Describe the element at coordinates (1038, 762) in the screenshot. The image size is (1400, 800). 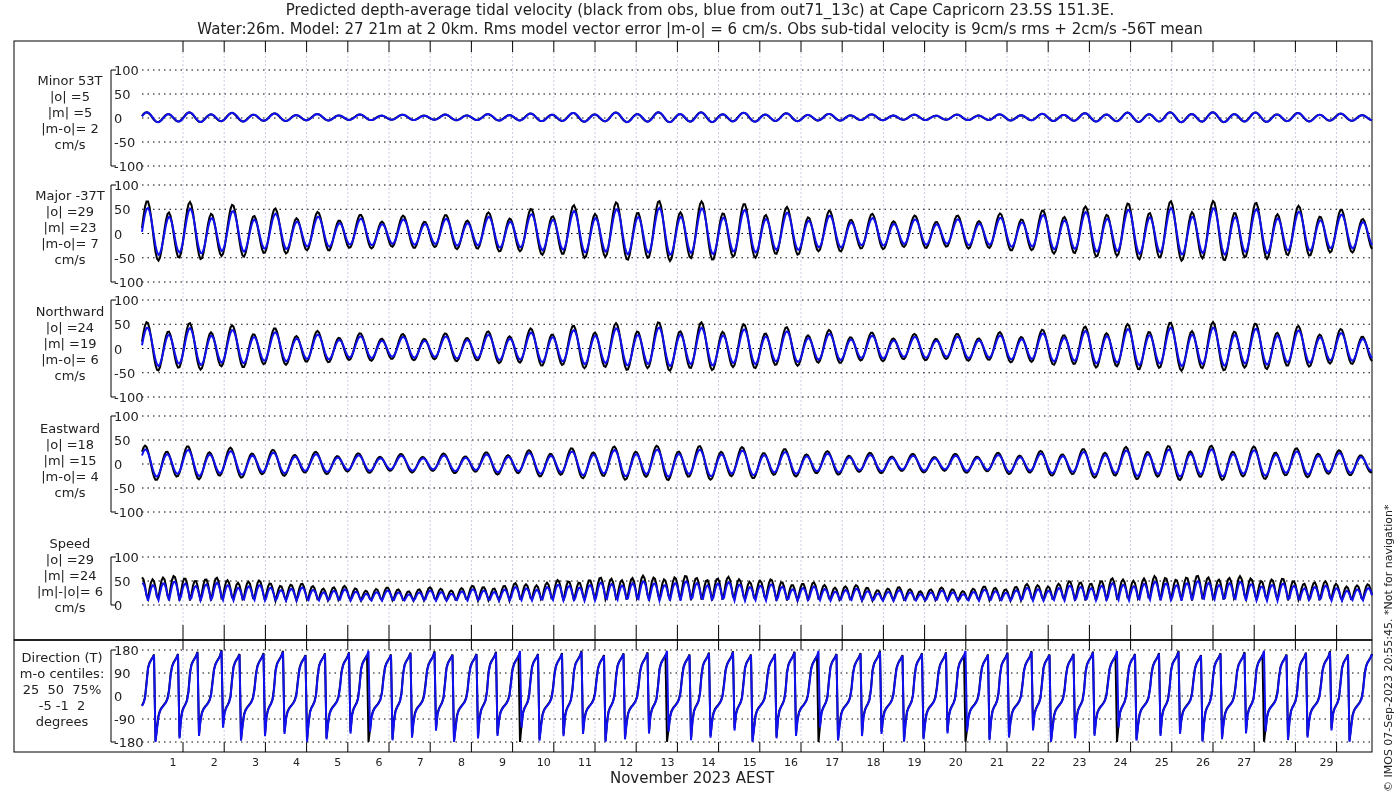
I see `x-tick-label: 22` at that location.